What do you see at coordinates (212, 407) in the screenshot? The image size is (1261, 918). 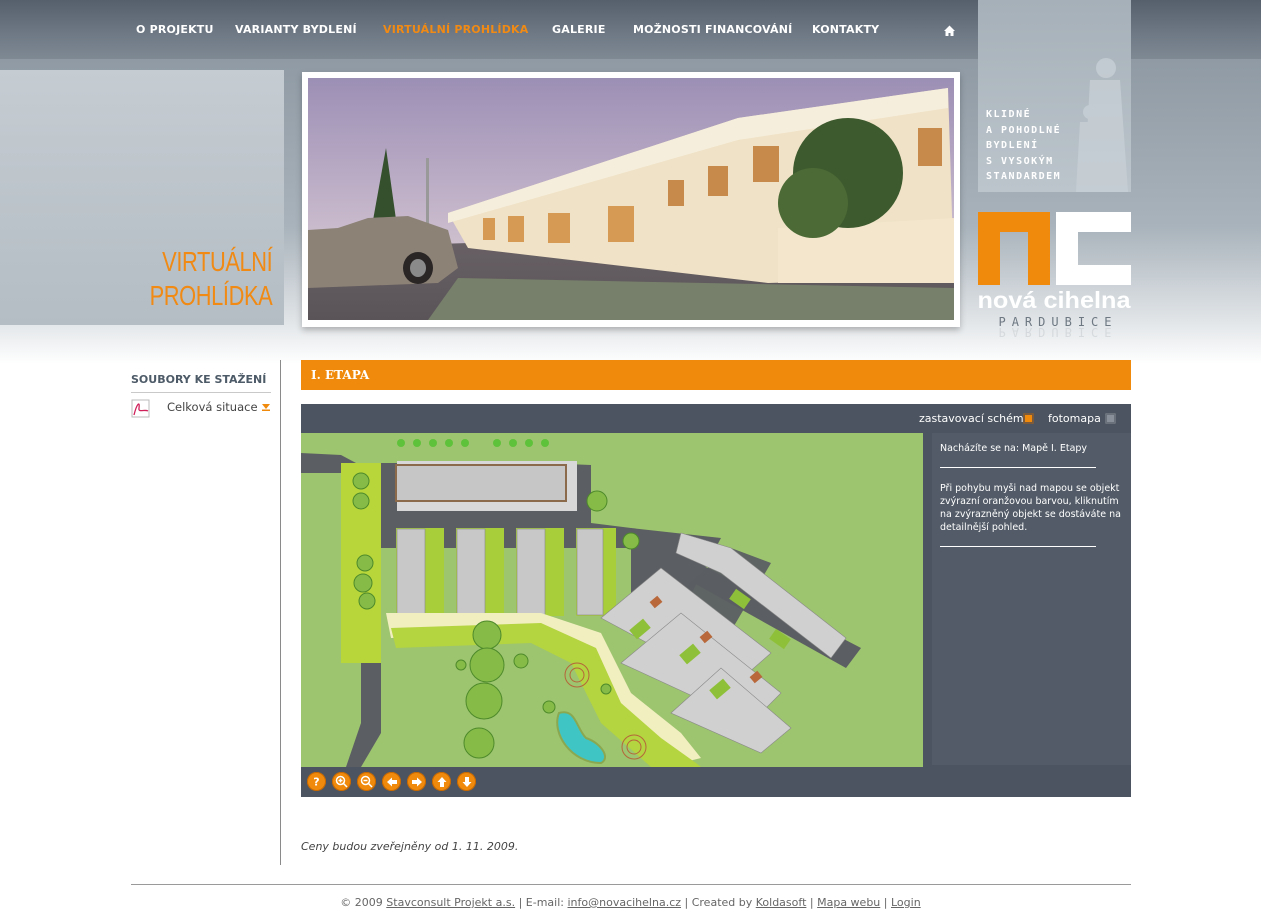 I see `download-item-label: Celková situace` at bounding box center [212, 407].